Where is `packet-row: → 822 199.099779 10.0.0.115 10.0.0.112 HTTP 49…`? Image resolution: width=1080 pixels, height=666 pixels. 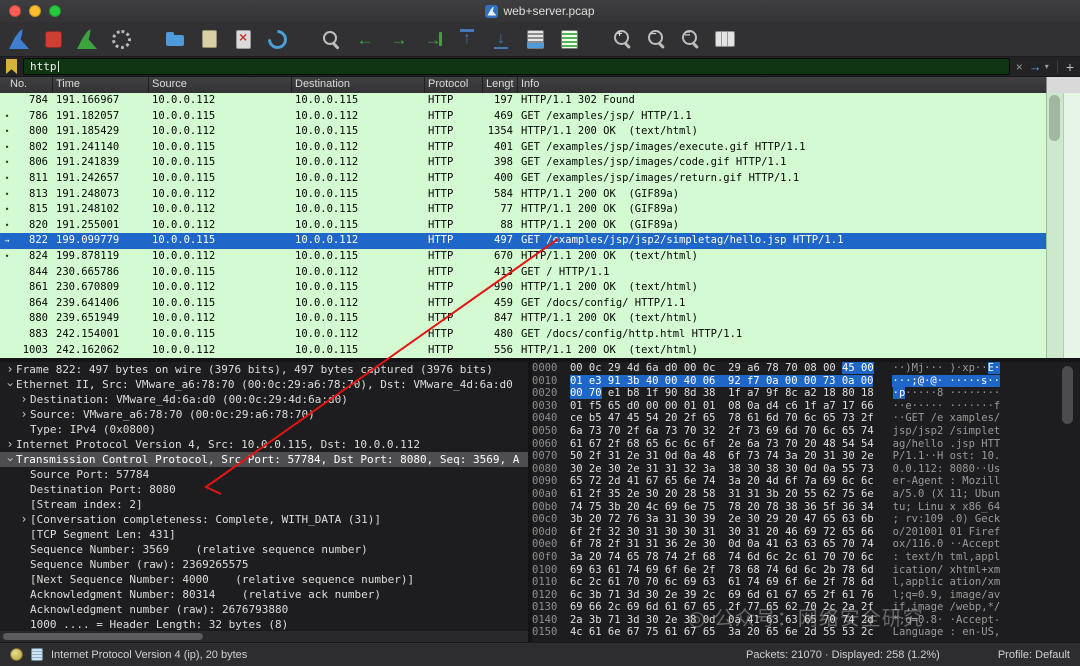
packet-row: → 822 199.099779 10.0.0.115 10.0.0.112 HTTP 49… is located at coordinates (523, 241).